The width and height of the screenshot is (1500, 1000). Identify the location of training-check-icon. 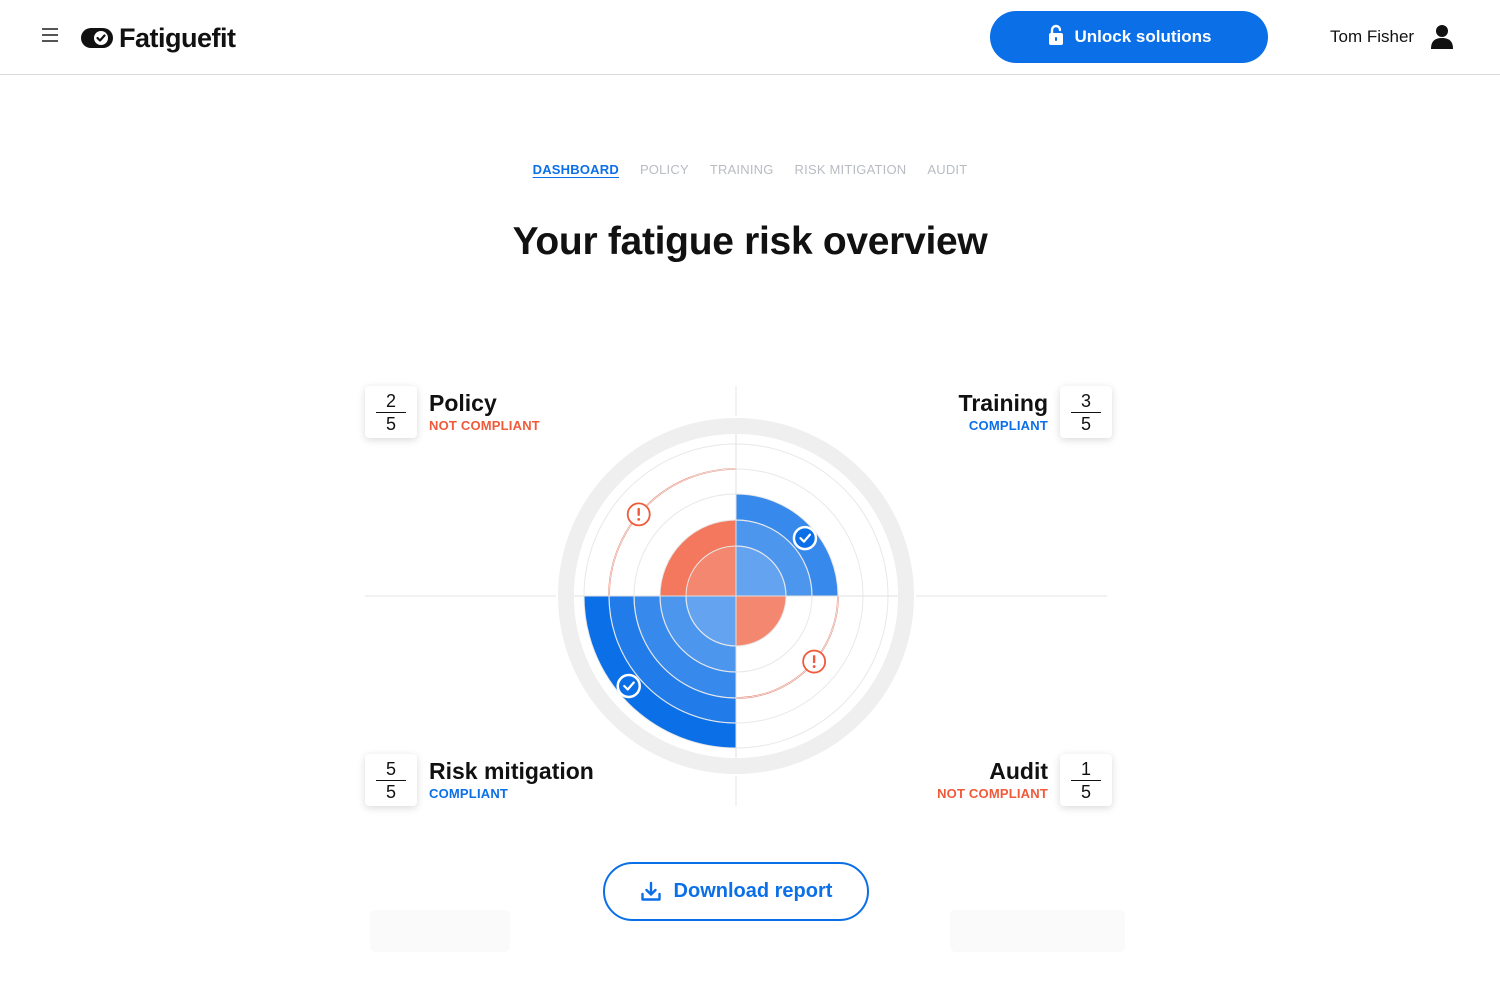
(805, 538).